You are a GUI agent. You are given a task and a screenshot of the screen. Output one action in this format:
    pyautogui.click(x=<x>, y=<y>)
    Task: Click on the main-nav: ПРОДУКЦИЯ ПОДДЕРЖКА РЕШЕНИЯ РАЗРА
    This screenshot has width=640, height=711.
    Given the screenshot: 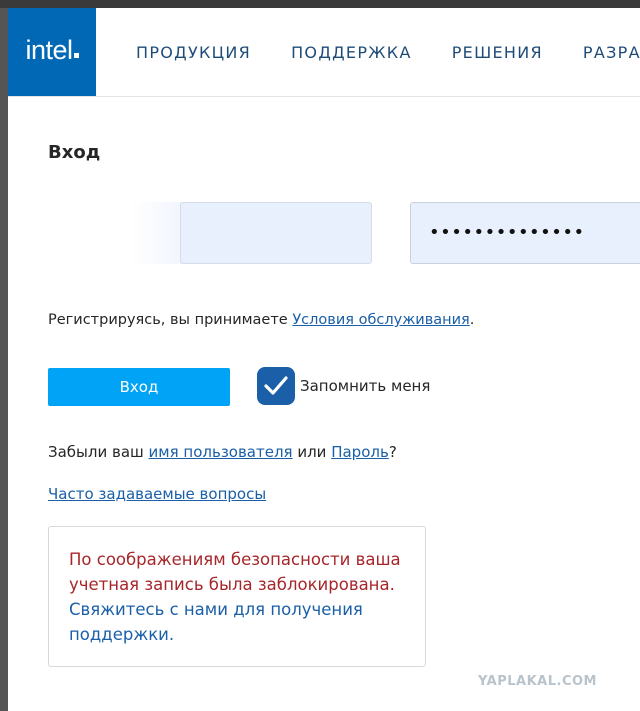 What is the action you would take?
    pyautogui.click(x=388, y=52)
    